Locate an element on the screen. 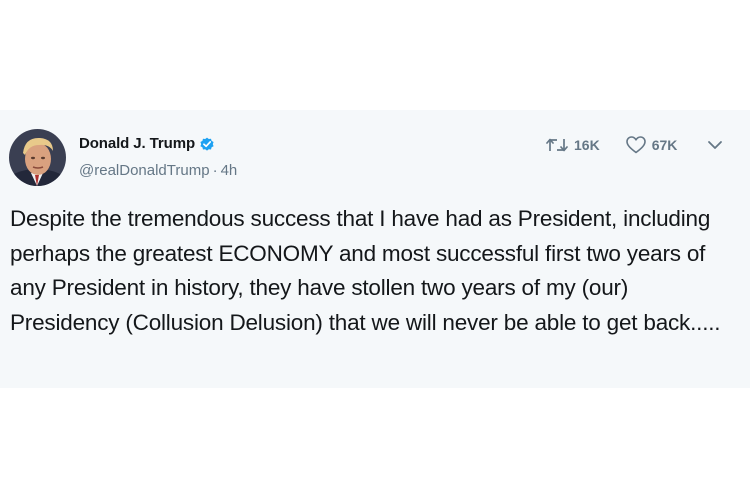  retweet-icon is located at coordinates (557, 145).